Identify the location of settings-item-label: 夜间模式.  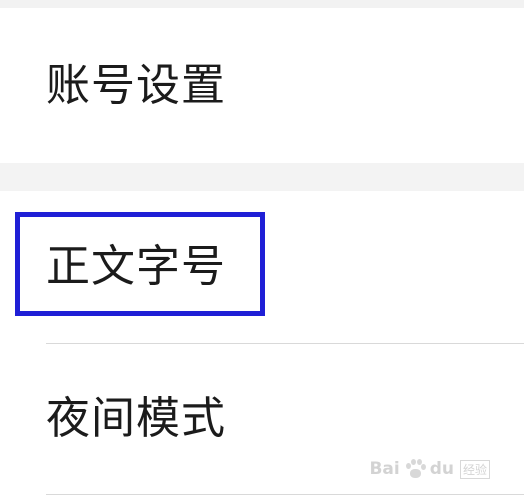
(136, 418).